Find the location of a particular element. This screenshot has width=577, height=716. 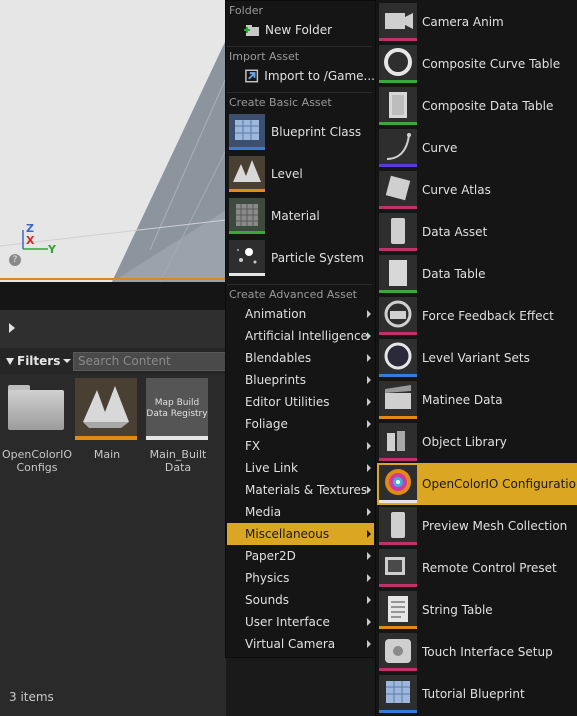

help-icon: ? is located at coordinates (15, 260).